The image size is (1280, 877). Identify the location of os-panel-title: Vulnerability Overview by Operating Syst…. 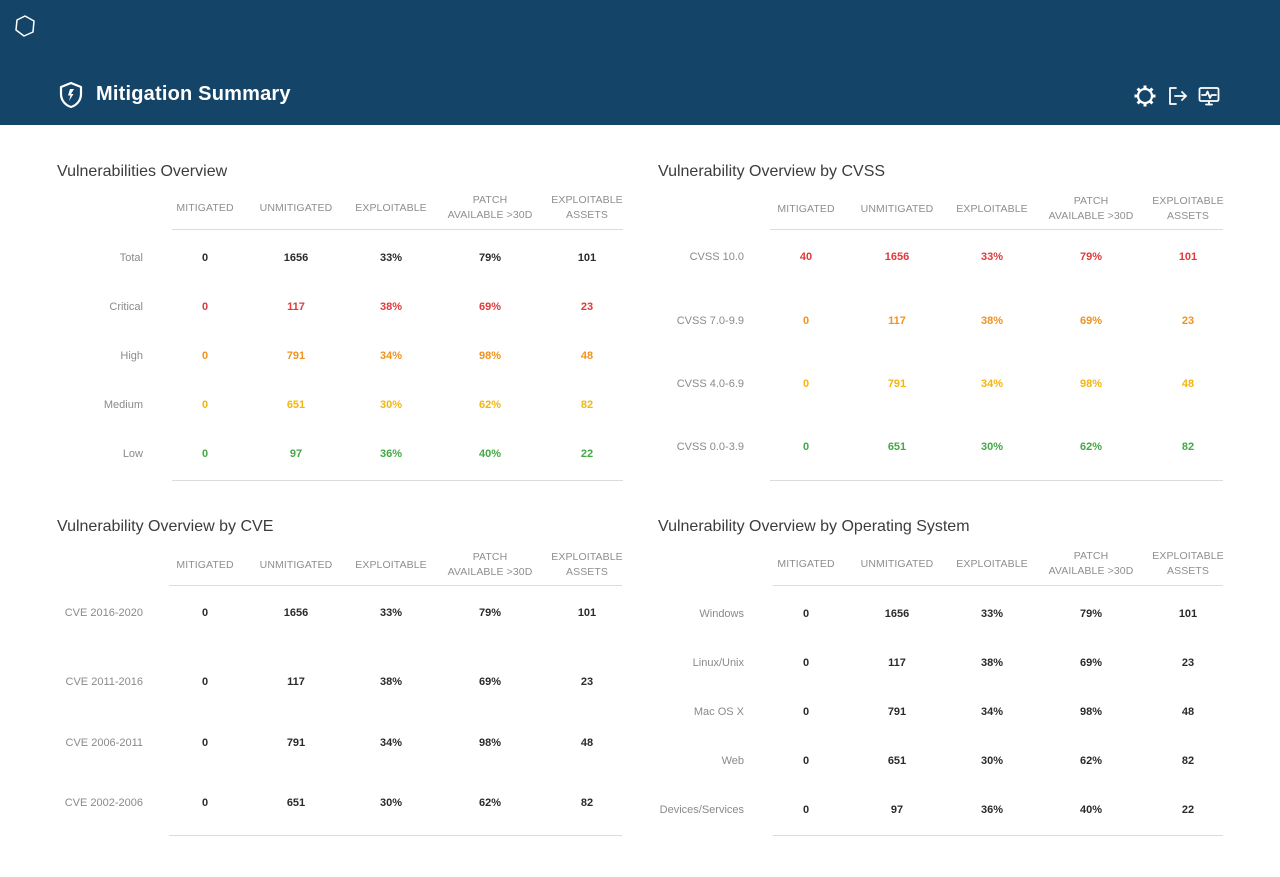
(814, 526).